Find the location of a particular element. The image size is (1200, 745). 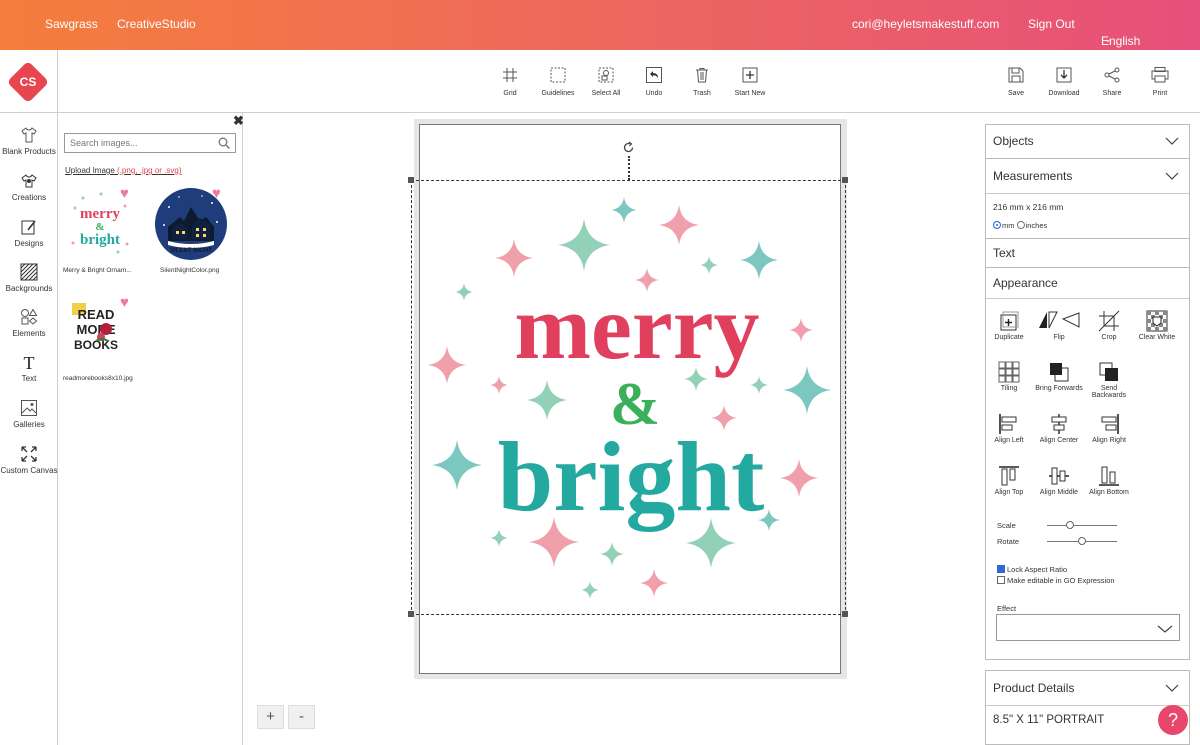

rail-item-blank-products: Blank Products is located at coordinates (29, 141).